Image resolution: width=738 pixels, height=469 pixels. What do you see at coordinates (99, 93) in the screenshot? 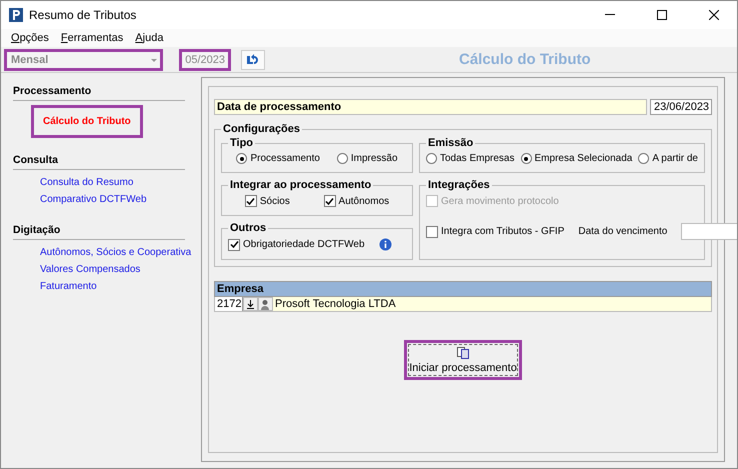
I see `section-heading: Processamento` at bounding box center [99, 93].